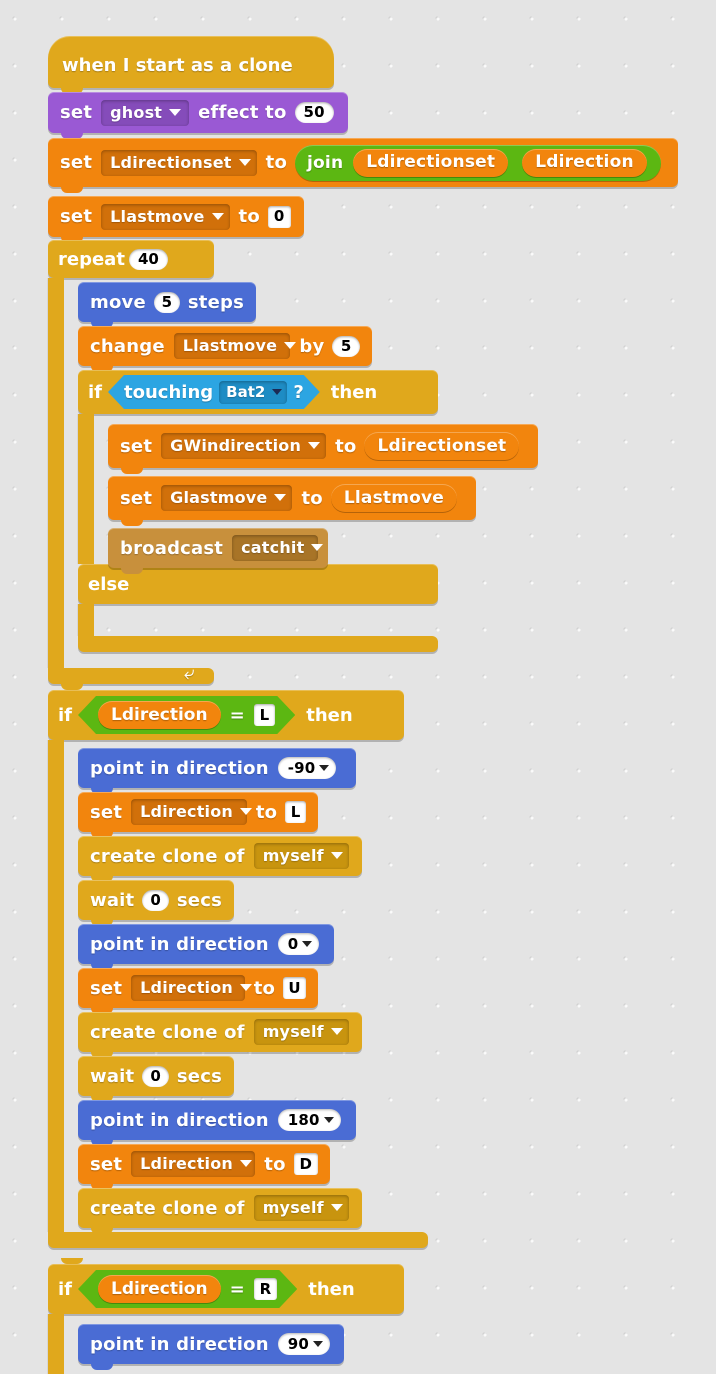  What do you see at coordinates (293, 855) in the screenshot?
I see `clone-target-value: myself` at bounding box center [293, 855].